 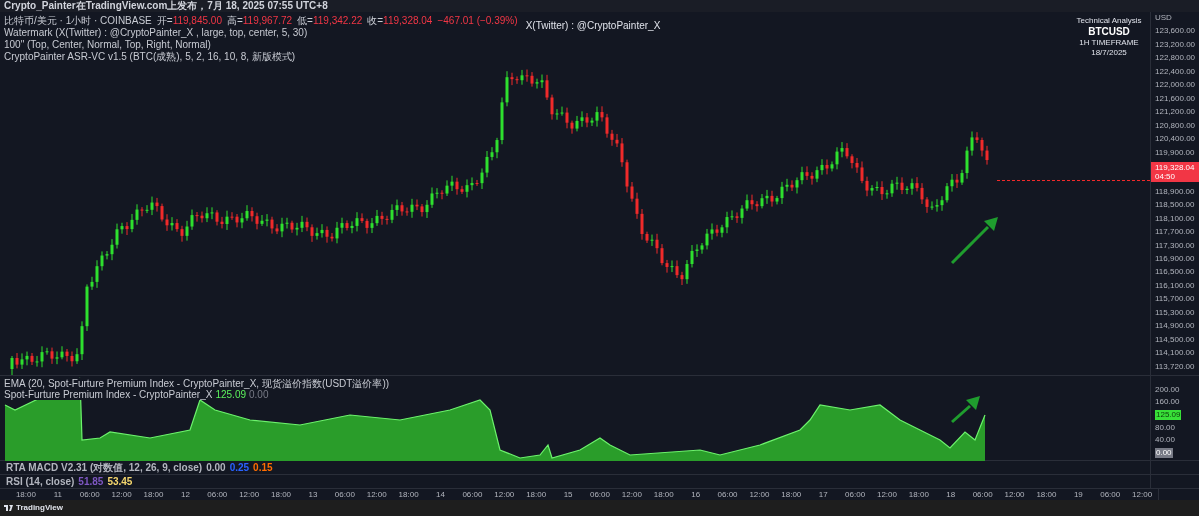 What do you see at coordinates (263, 467) in the screenshot?
I see `indicator-value: 0.15` at bounding box center [263, 467].